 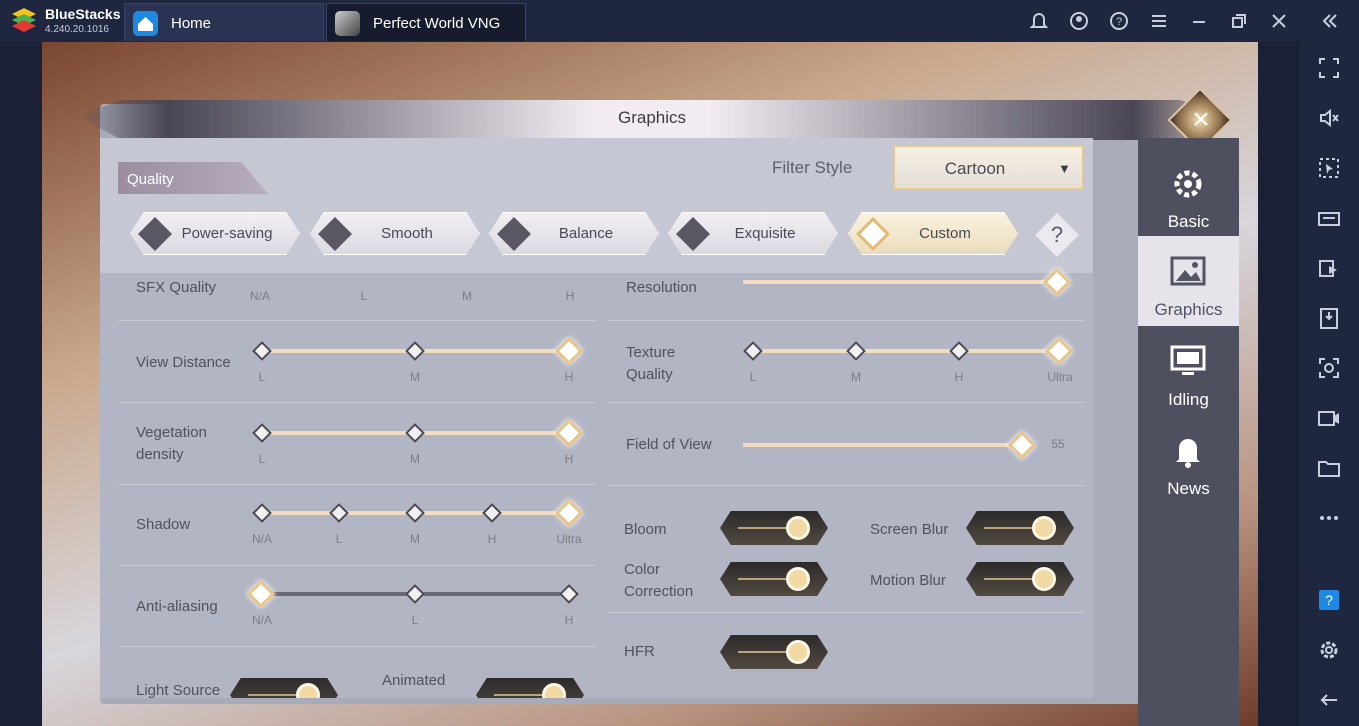 I want to click on tab-news: News, so click(x=1188, y=460).